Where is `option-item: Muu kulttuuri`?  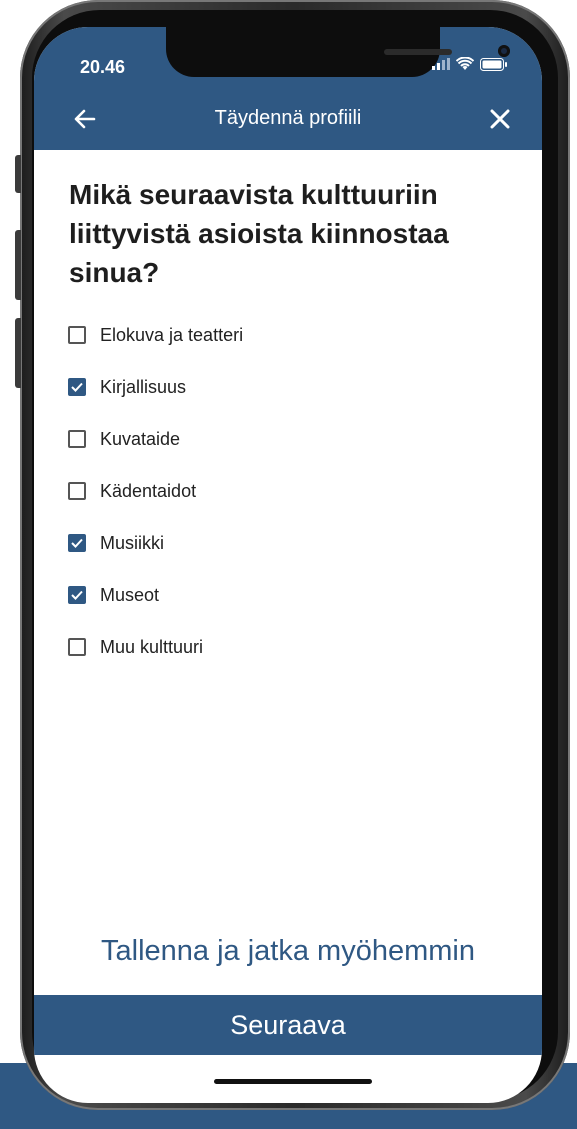
option-item: Muu kulttuuri is located at coordinates (155, 647).